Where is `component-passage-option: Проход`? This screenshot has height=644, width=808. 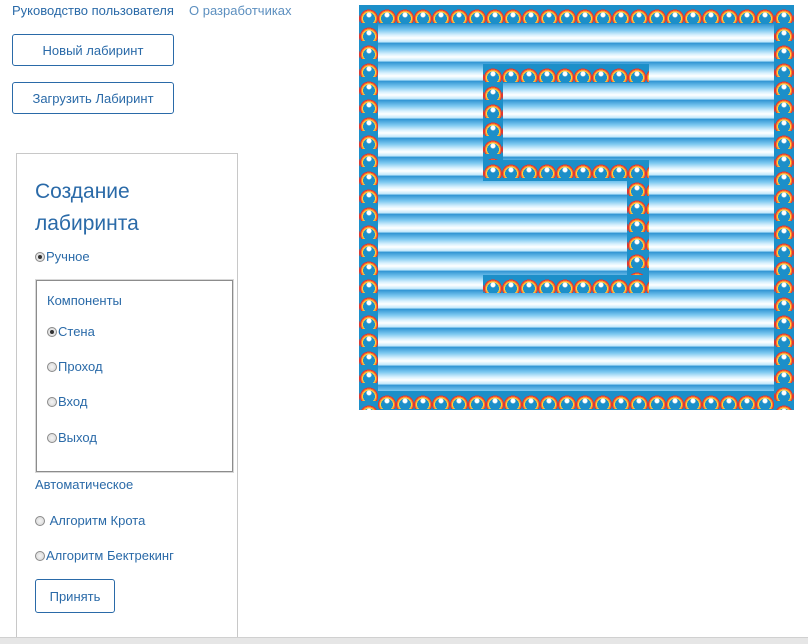
component-passage-option: Проход is located at coordinates (75, 366).